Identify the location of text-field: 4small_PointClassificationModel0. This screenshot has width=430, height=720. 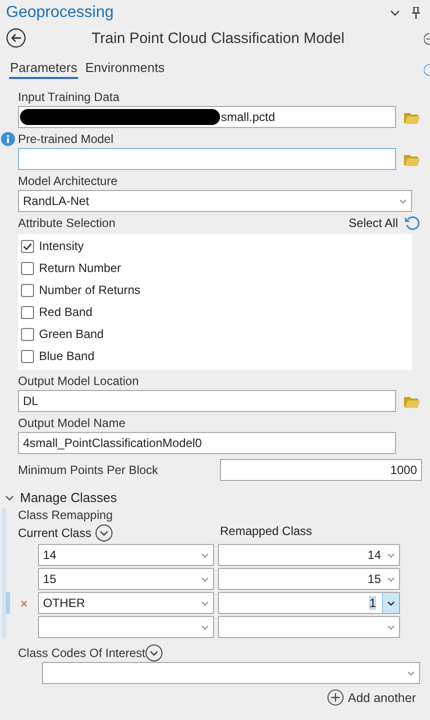
(207, 443).